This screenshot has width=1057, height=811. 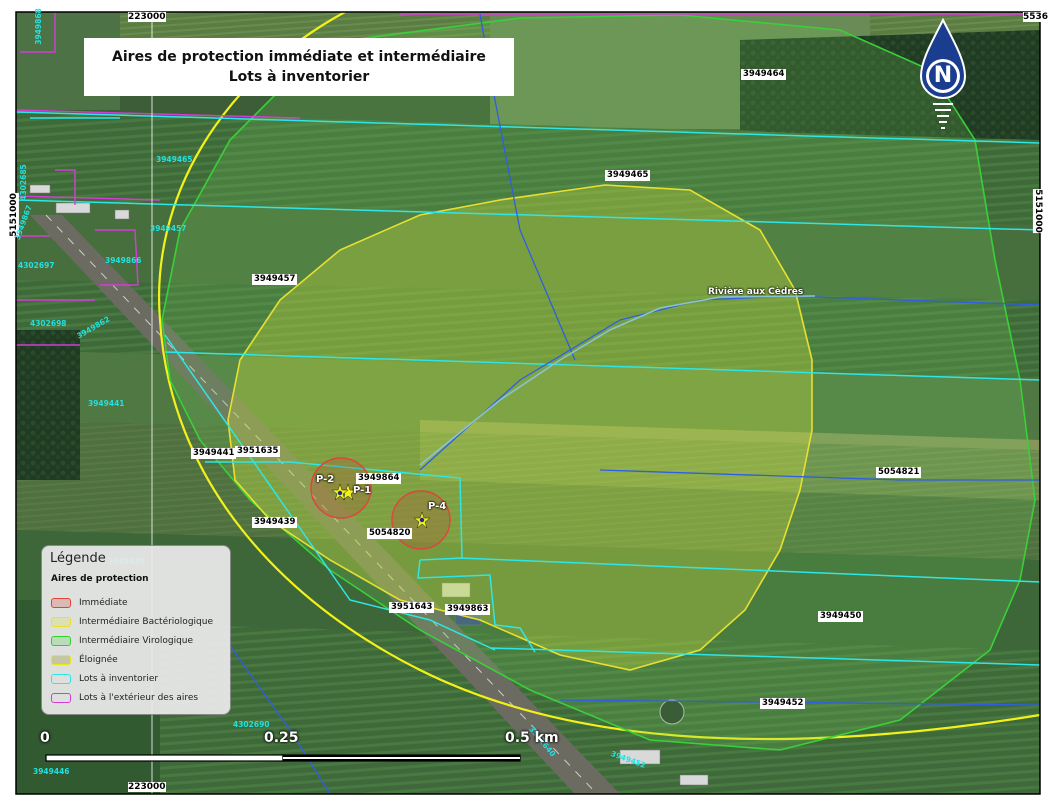 What do you see at coordinates (78, 558) in the screenshot?
I see `legend-title: Légende` at bounding box center [78, 558].